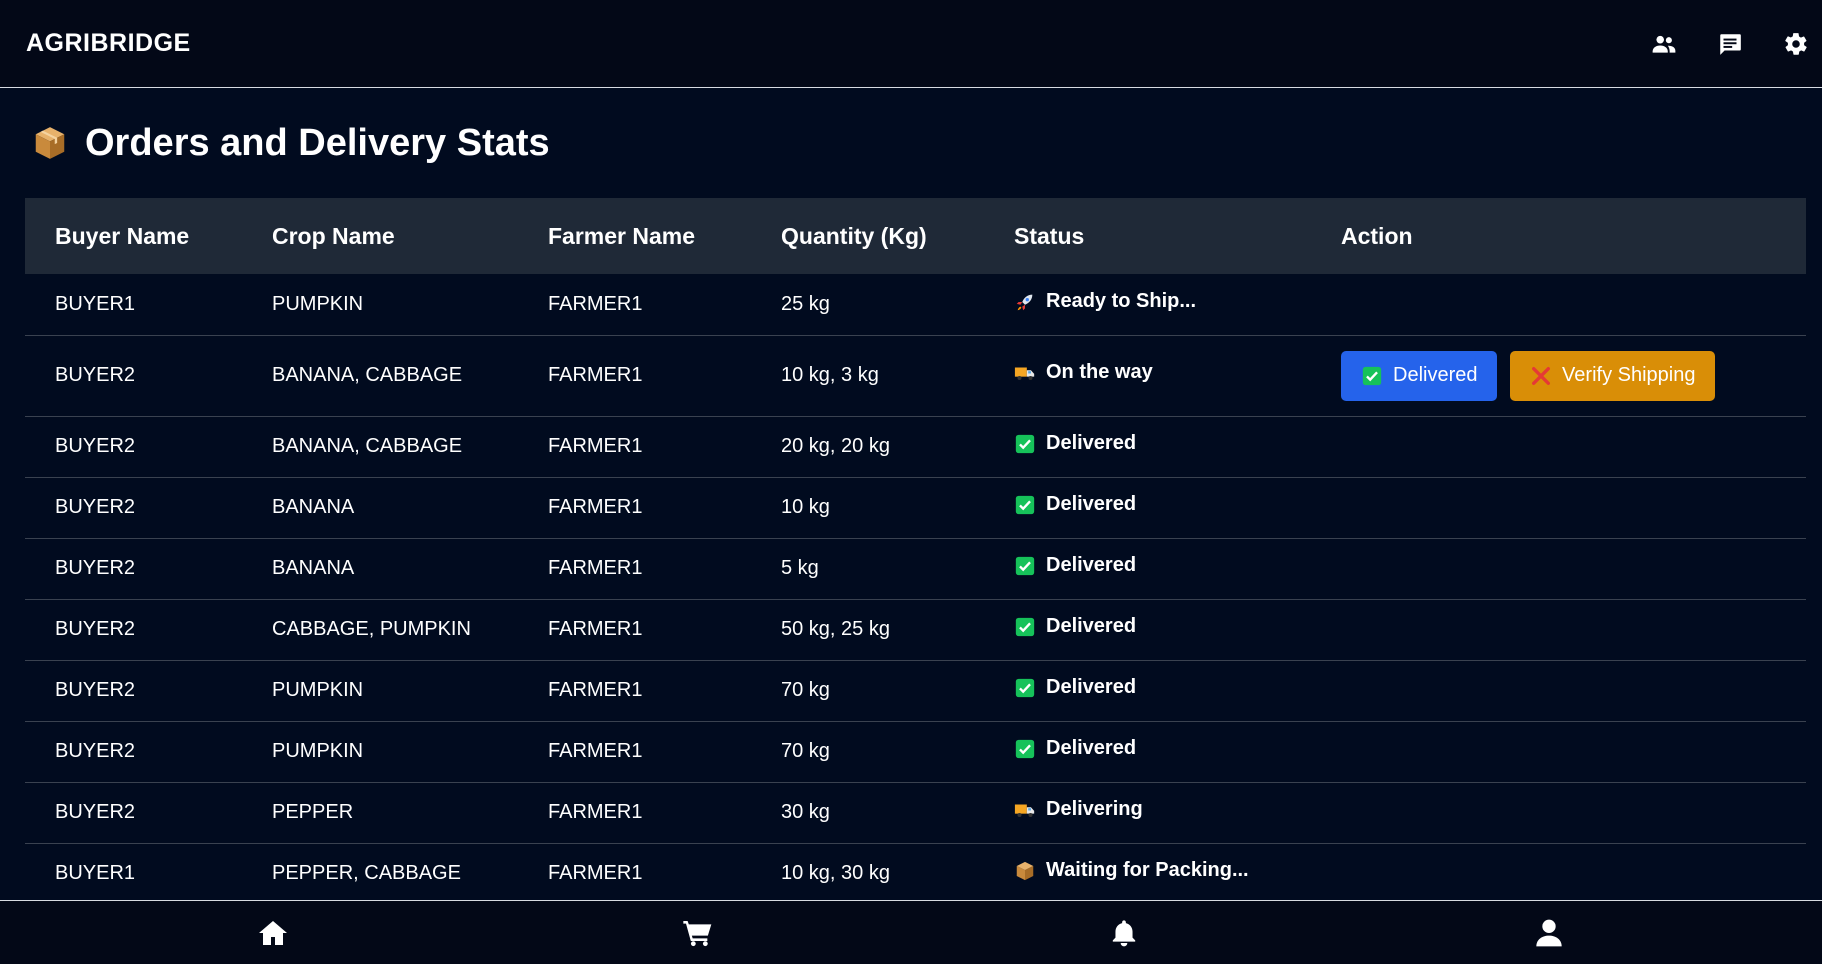 The width and height of the screenshot is (1822, 964). What do you see at coordinates (1549, 933) in the screenshot?
I see `user-icon` at bounding box center [1549, 933].